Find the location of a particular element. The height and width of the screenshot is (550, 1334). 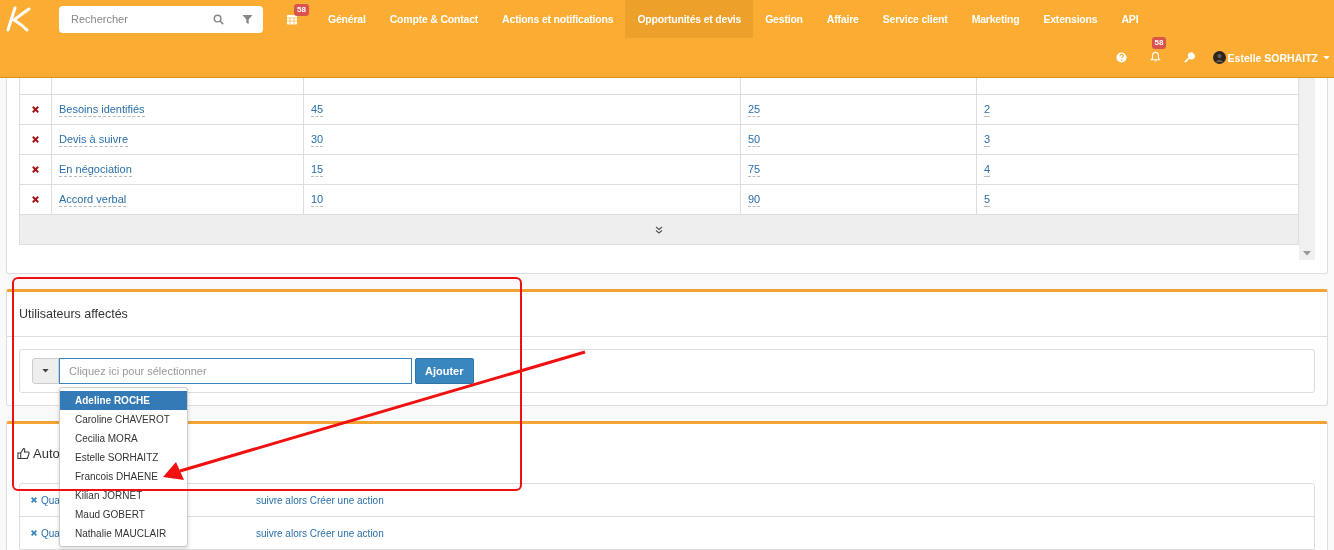

down-arrow-icon is located at coordinates (1307, 253).